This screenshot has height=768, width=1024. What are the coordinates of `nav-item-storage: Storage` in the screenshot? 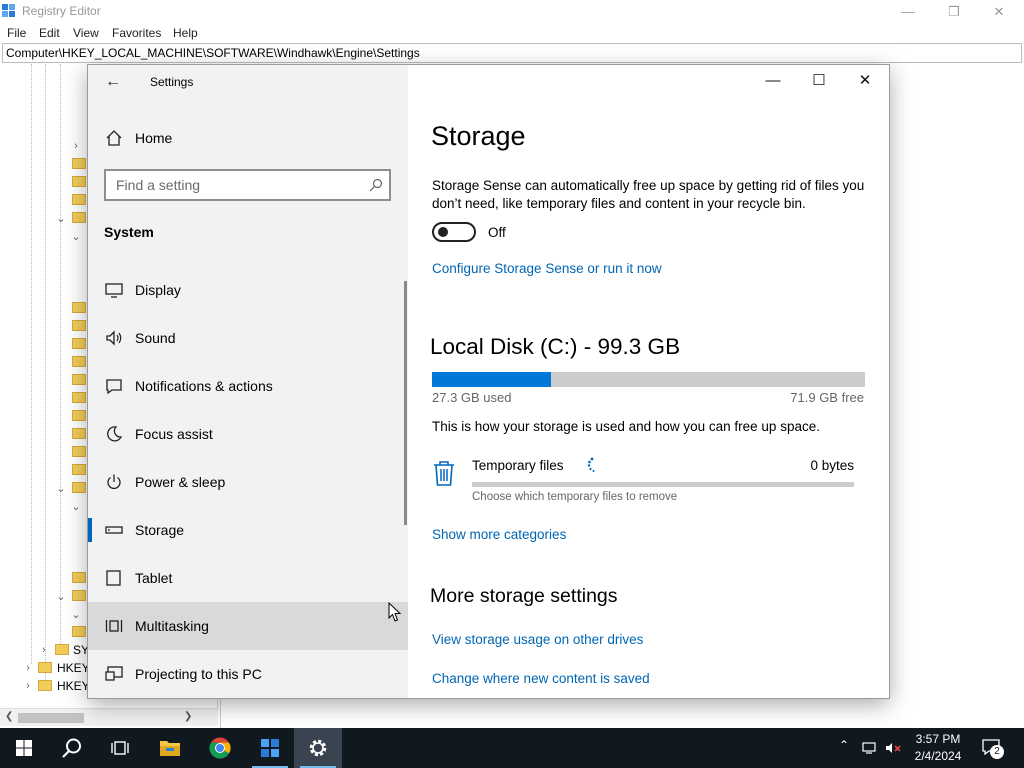 It's located at (248, 530).